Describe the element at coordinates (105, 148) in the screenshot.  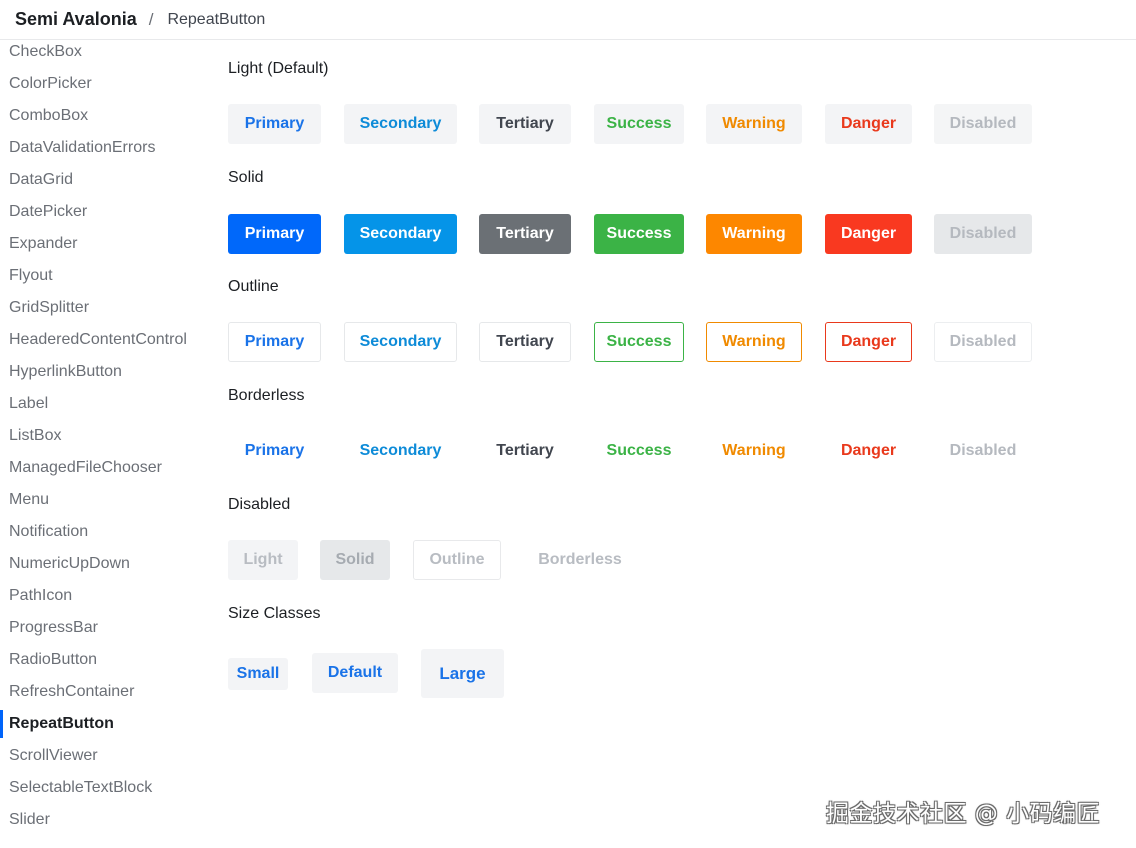
I see `sidebar-item-datavalidationerrors: DataValidationErrors` at that location.